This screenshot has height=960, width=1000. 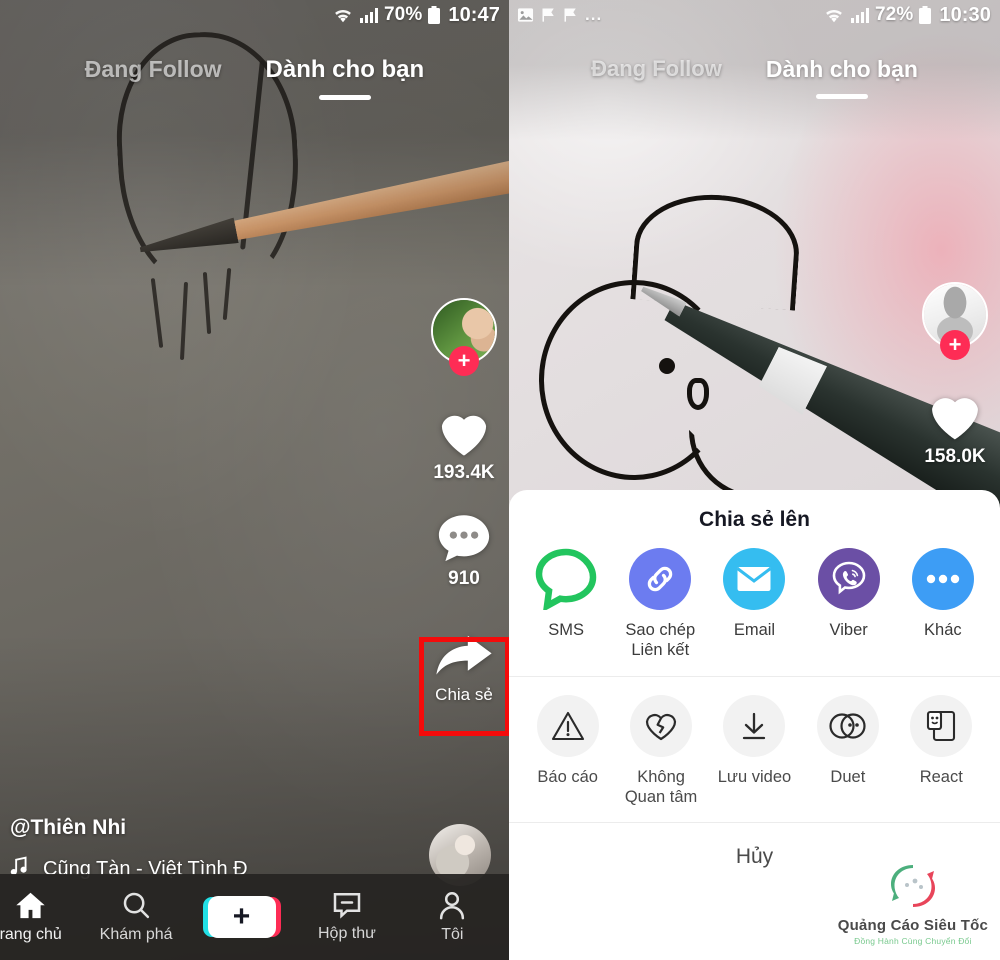 What do you see at coordinates (955, 375) in the screenshot?
I see `right-action-rail: + 158.0K` at bounding box center [955, 375].